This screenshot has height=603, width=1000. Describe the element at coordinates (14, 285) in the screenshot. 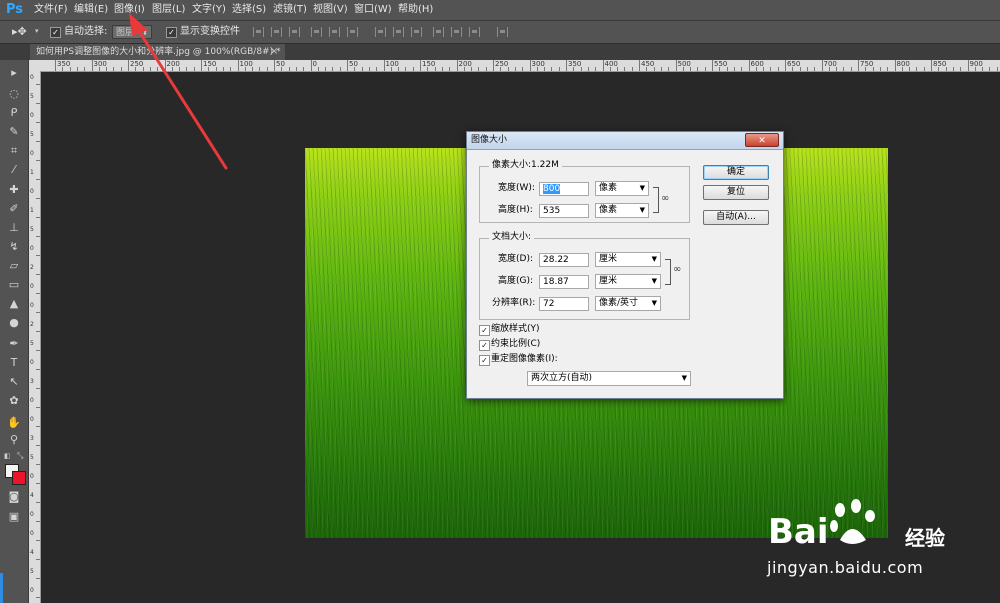

I see `gradient-tool-icon: ▭` at that location.